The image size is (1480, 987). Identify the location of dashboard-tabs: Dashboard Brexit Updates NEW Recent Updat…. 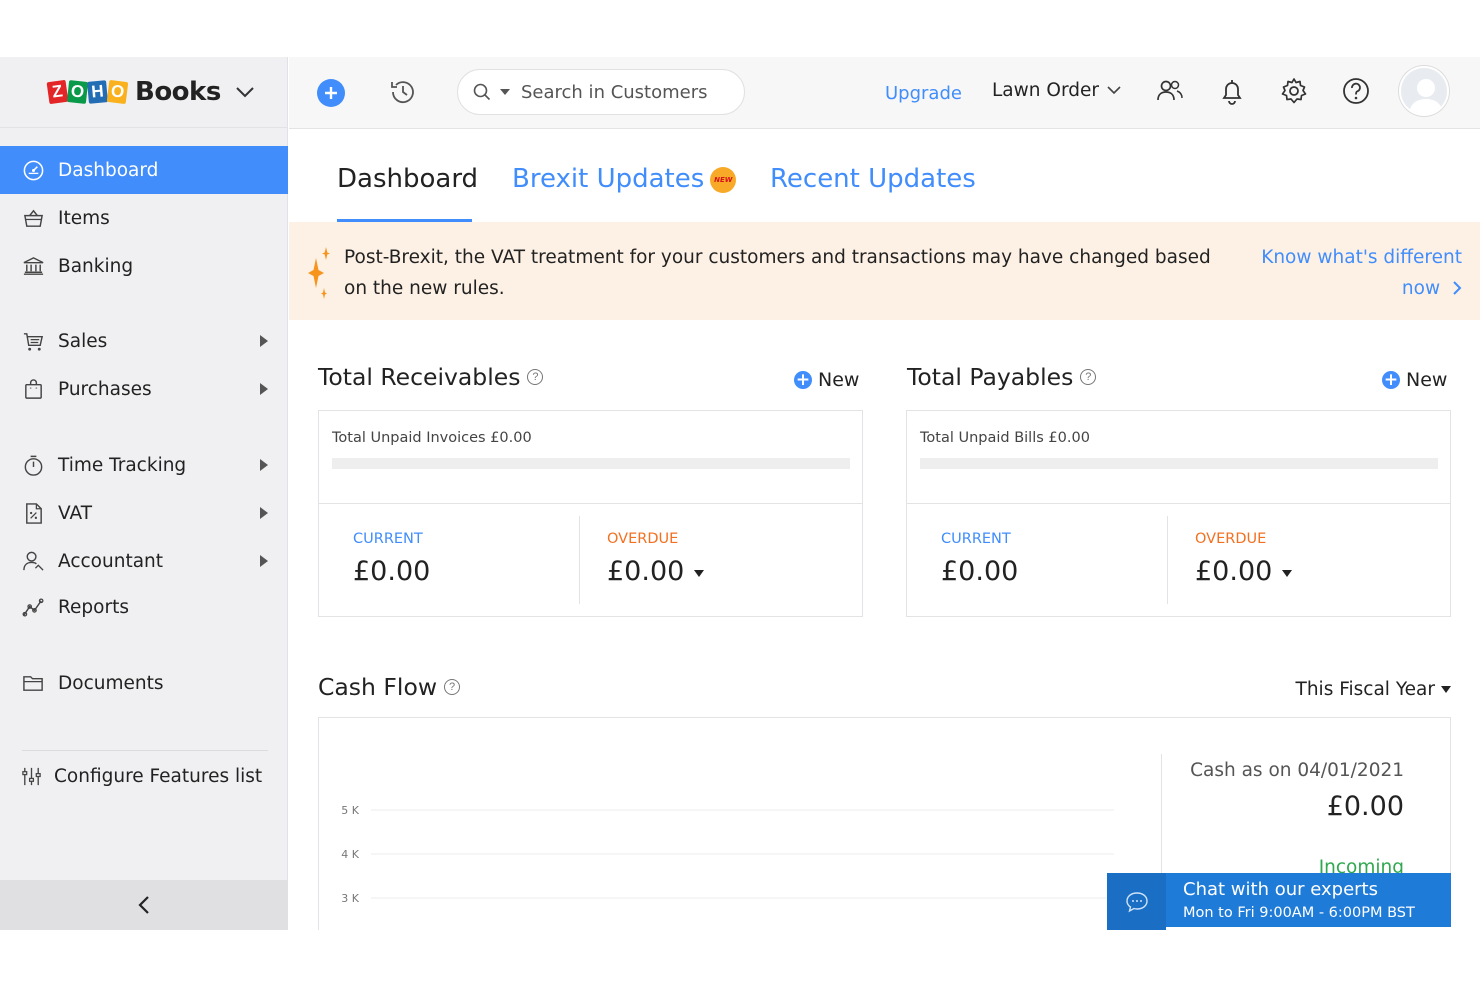
(884, 175).